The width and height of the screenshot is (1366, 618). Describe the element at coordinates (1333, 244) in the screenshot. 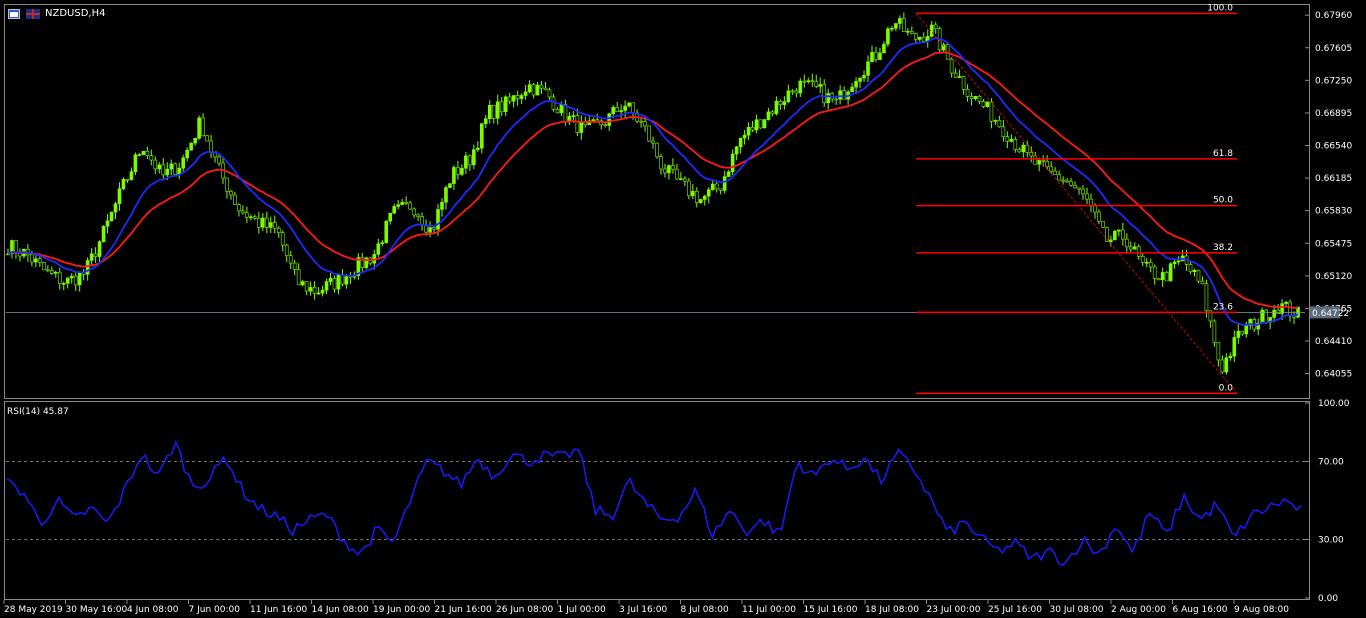

I see `price-tick-label: 0.65475` at that location.